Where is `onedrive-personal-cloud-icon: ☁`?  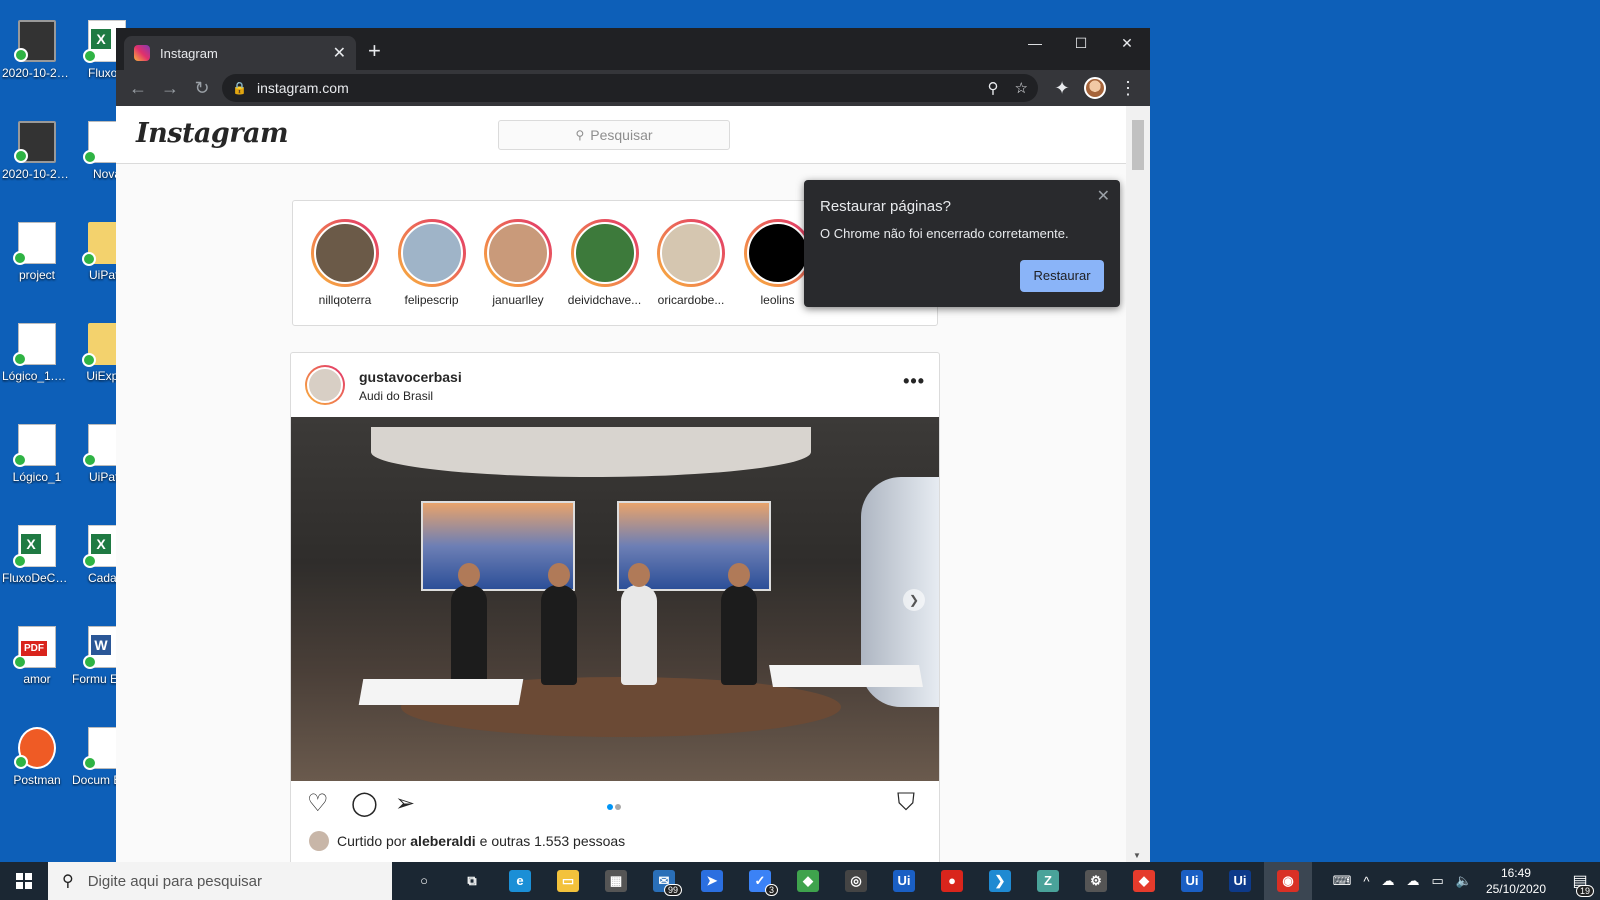 onedrive-personal-cloud-icon: ☁ is located at coordinates (1412, 881).